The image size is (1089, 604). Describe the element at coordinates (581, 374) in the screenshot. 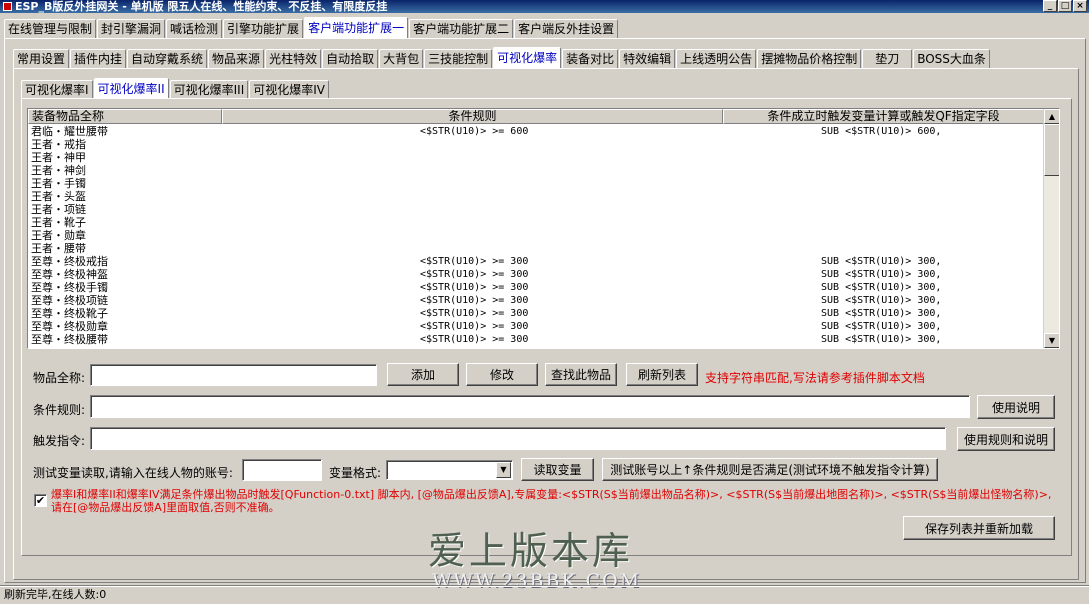

I see `find-item-button: 查找此物品` at that location.